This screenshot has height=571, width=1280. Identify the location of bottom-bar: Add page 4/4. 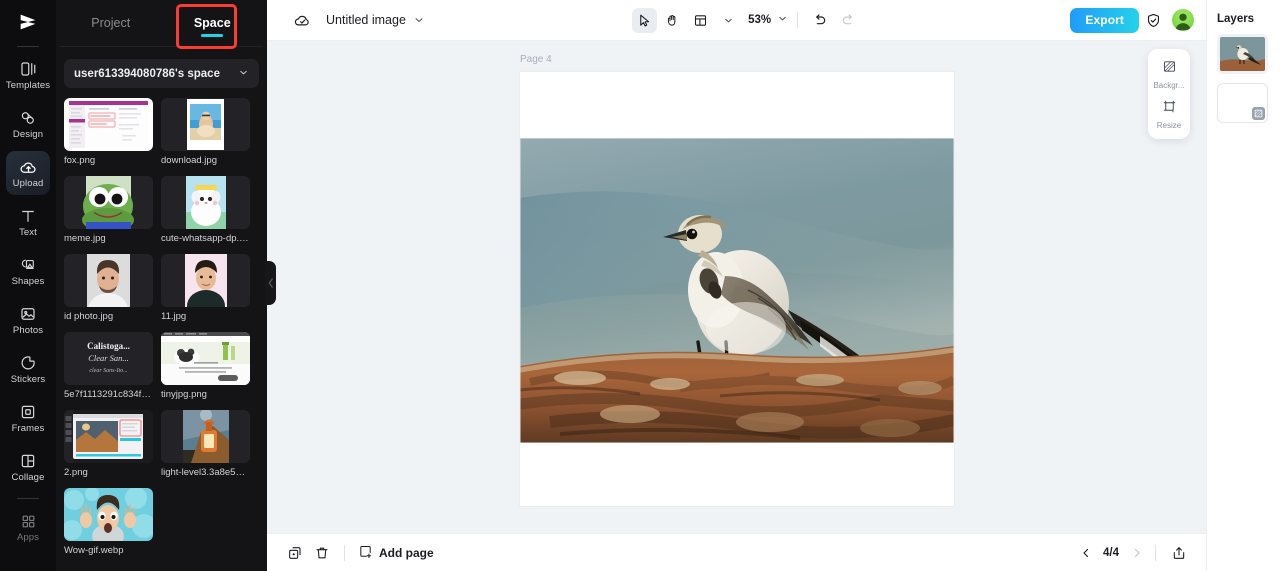
(736, 552).